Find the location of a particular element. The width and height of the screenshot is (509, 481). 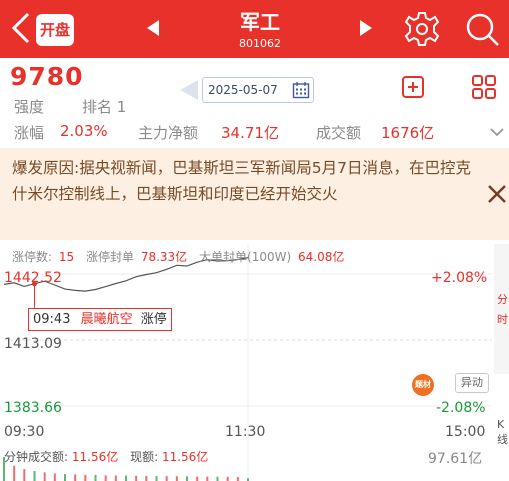

app-logo: 开盘 is located at coordinates (55, 30).